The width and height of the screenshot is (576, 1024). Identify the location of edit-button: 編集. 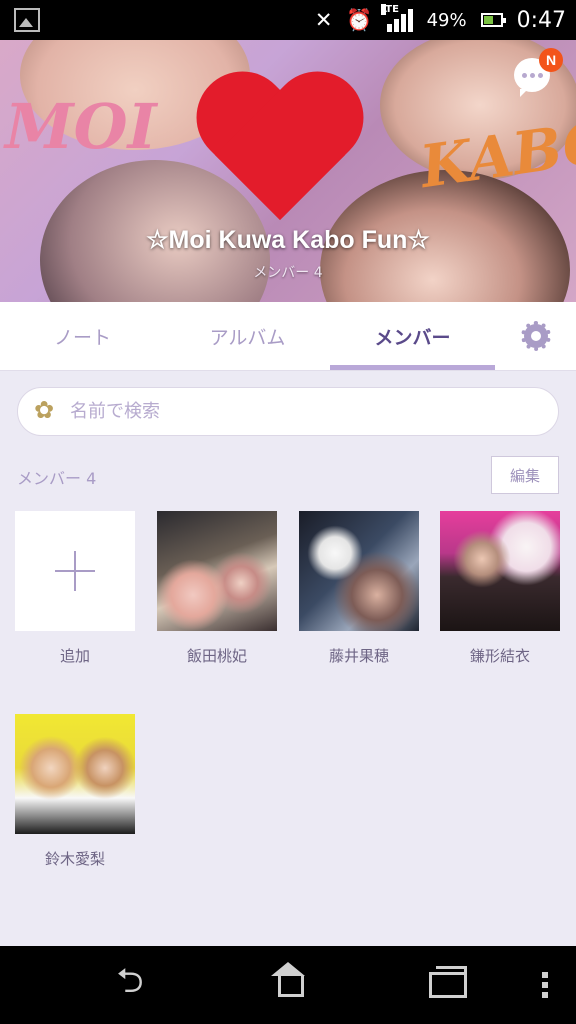
(525, 475).